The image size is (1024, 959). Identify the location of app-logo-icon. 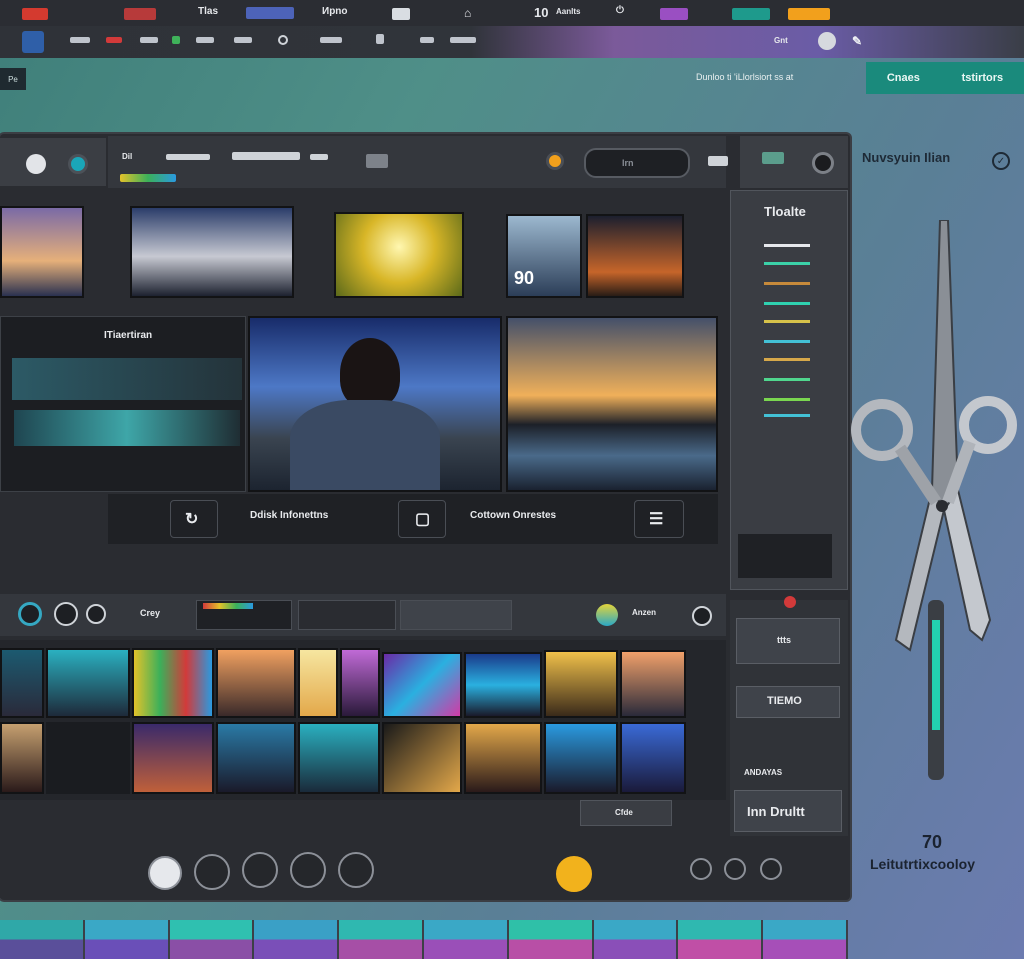
(33, 42).